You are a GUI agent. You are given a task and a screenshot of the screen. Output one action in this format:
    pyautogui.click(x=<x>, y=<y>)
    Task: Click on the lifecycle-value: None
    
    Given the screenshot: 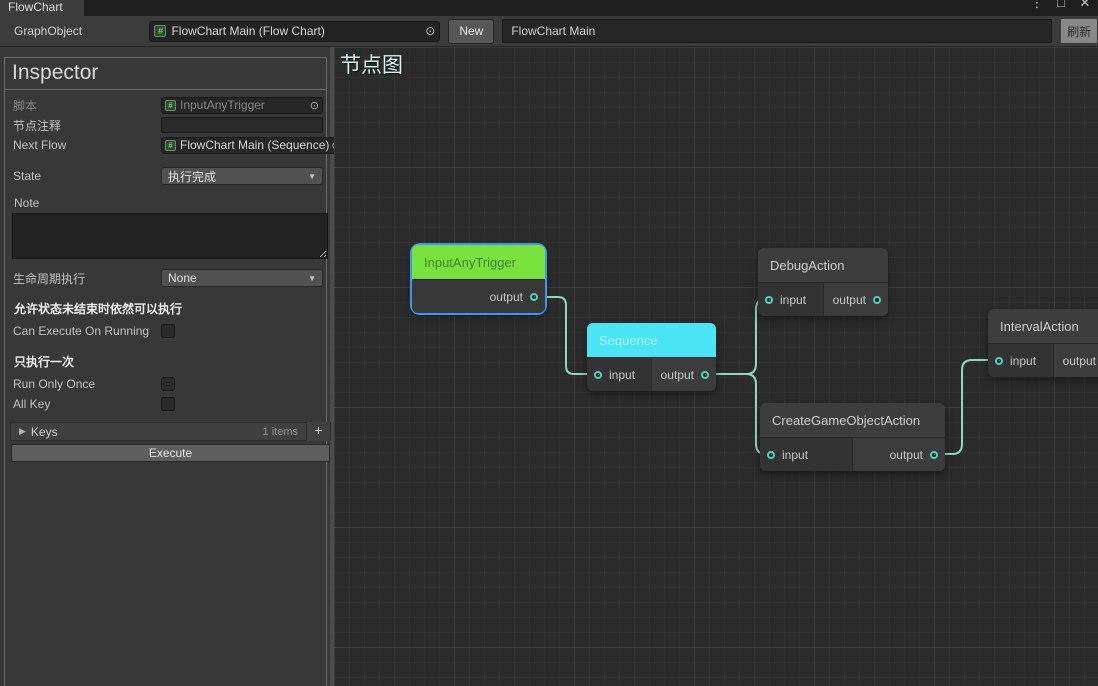 What is the action you would take?
    pyautogui.click(x=182, y=278)
    